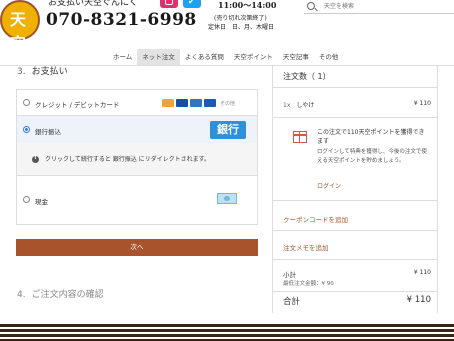 The width and height of the screenshot is (454, 341). Describe the element at coordinates (241, 27) in the screenshot. I see `closed-days: 定休日 日、月、木曜日` at that location.